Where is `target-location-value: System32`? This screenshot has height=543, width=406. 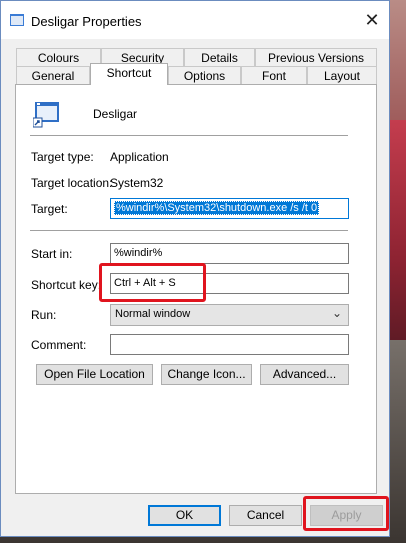 target-location-value: System32 is located at coordinates (137, 183).